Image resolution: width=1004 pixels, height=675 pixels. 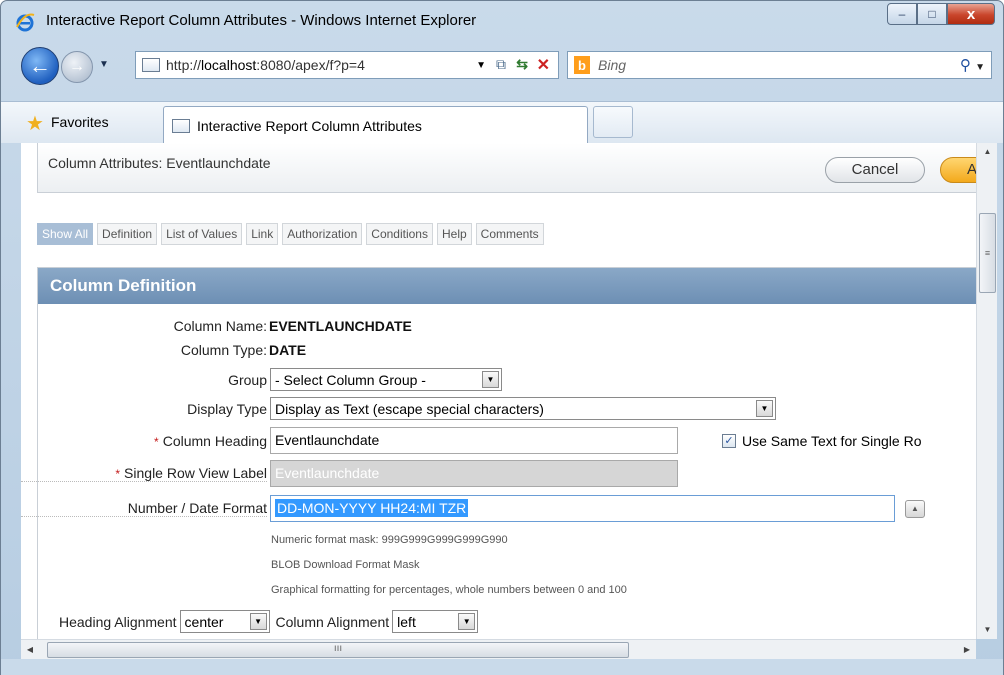 I want to click on column-type-value: DATE, so click(x=288, y=350).